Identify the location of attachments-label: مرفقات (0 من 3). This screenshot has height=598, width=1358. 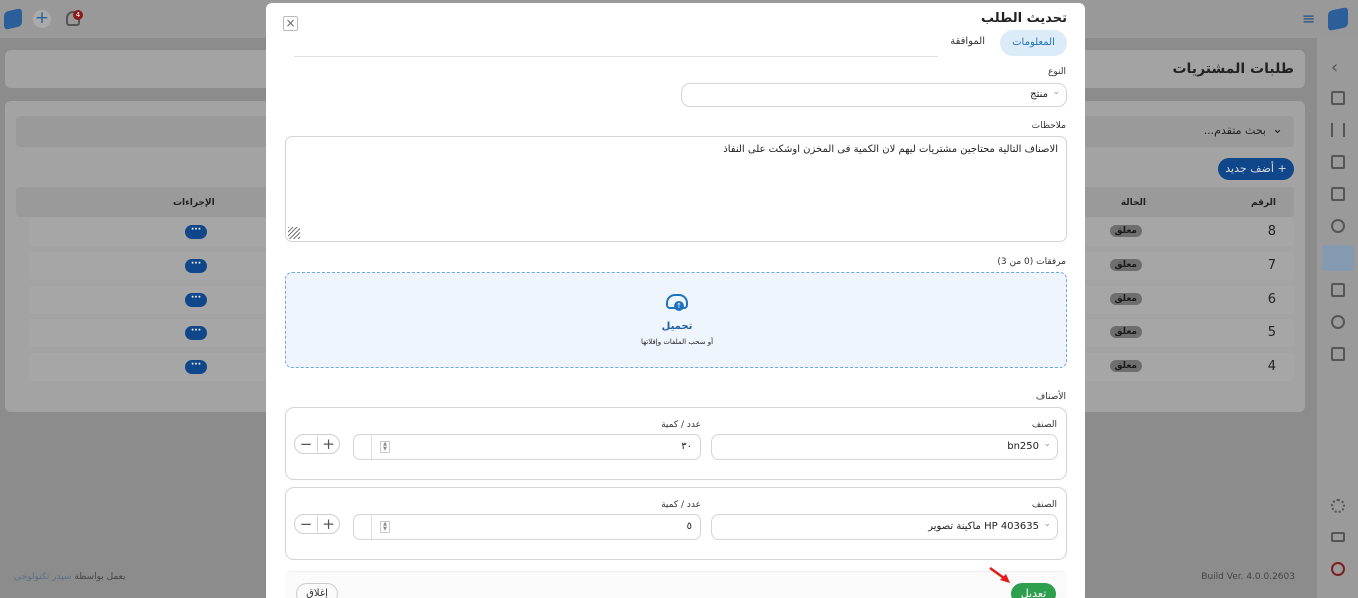
(1031, 262).